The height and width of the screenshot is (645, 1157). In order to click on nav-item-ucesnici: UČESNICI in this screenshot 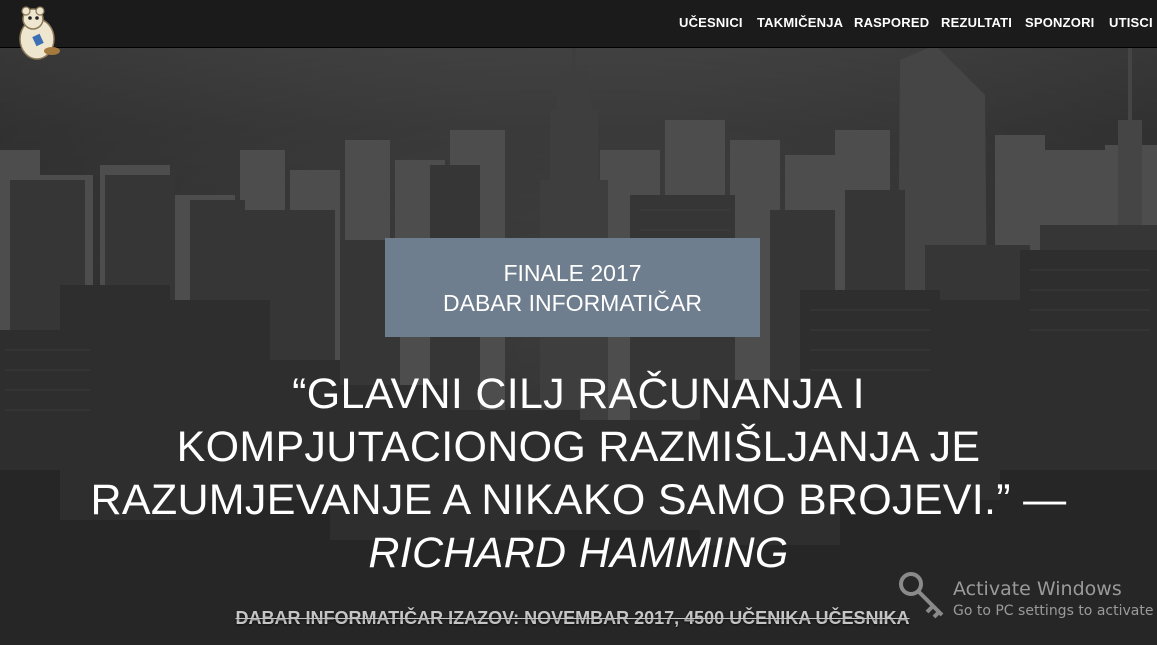, I will do `click(711, 22)`.